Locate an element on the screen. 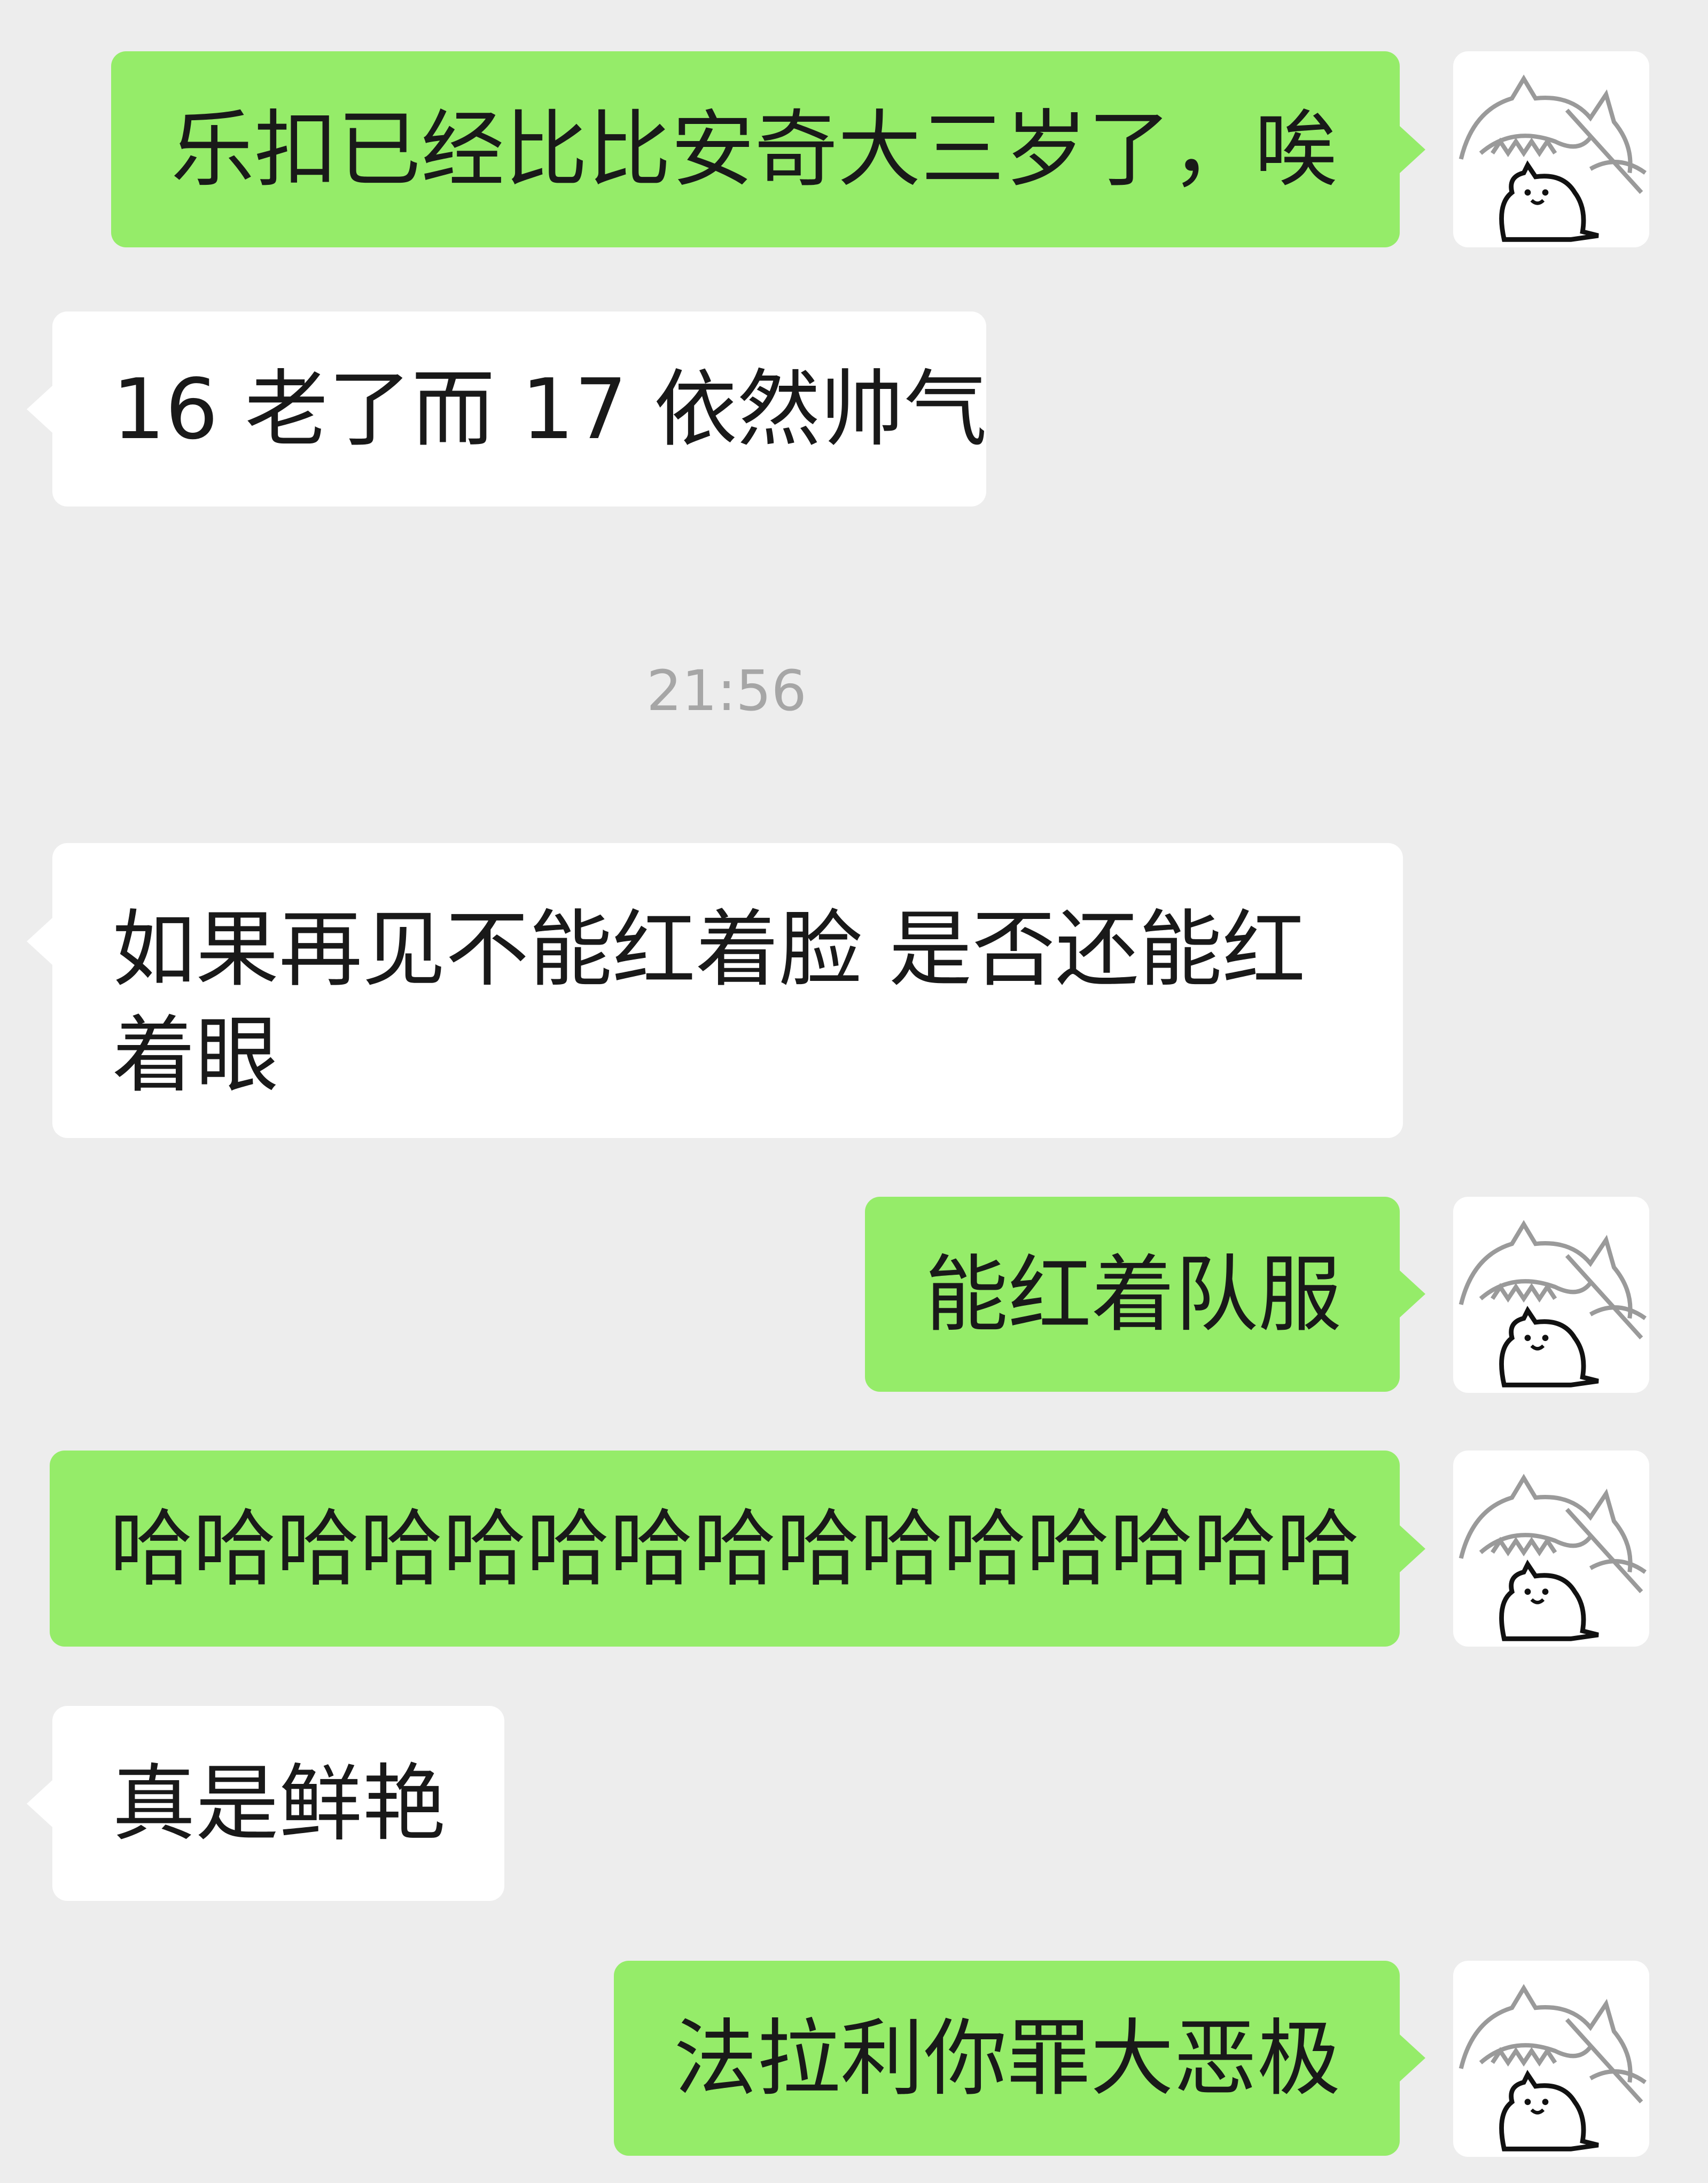 This screenshot has width=1708, height=2183. message-bubble-self: 法拉利你罪大恶极 is located at coordinates (1007, 2058).